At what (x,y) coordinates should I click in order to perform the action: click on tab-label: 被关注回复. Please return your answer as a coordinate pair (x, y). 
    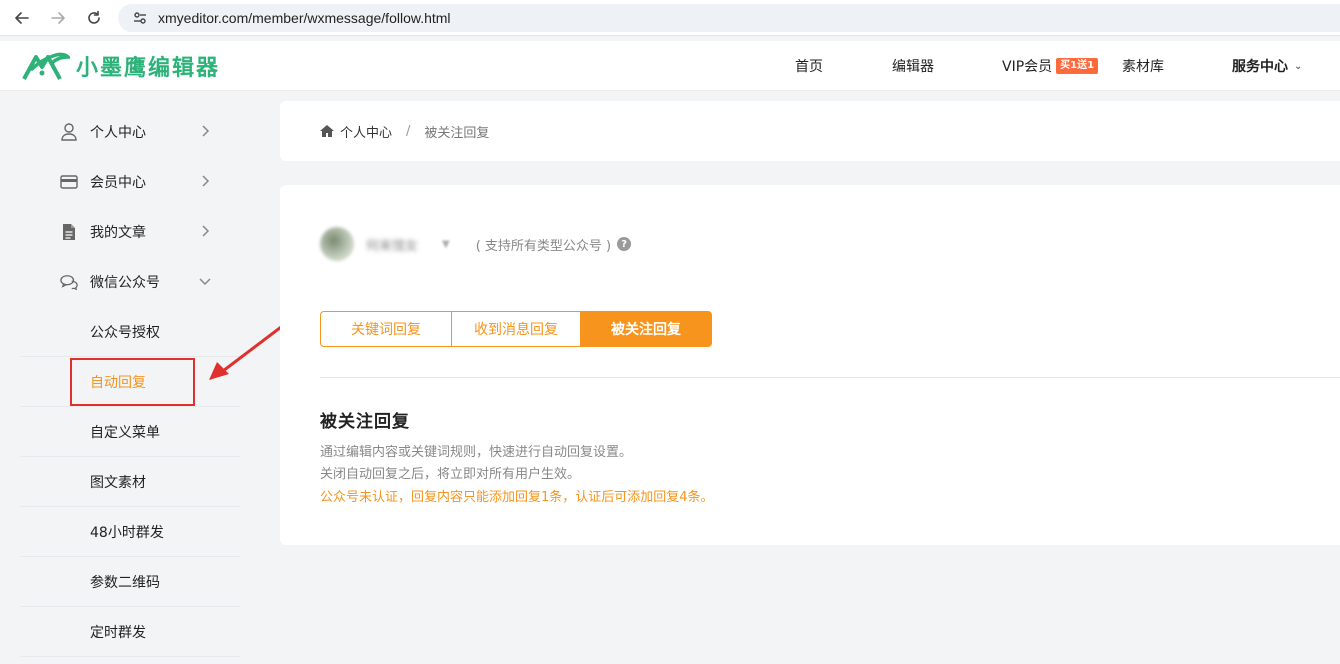
    Looking at the image, I should click on (646, 330).